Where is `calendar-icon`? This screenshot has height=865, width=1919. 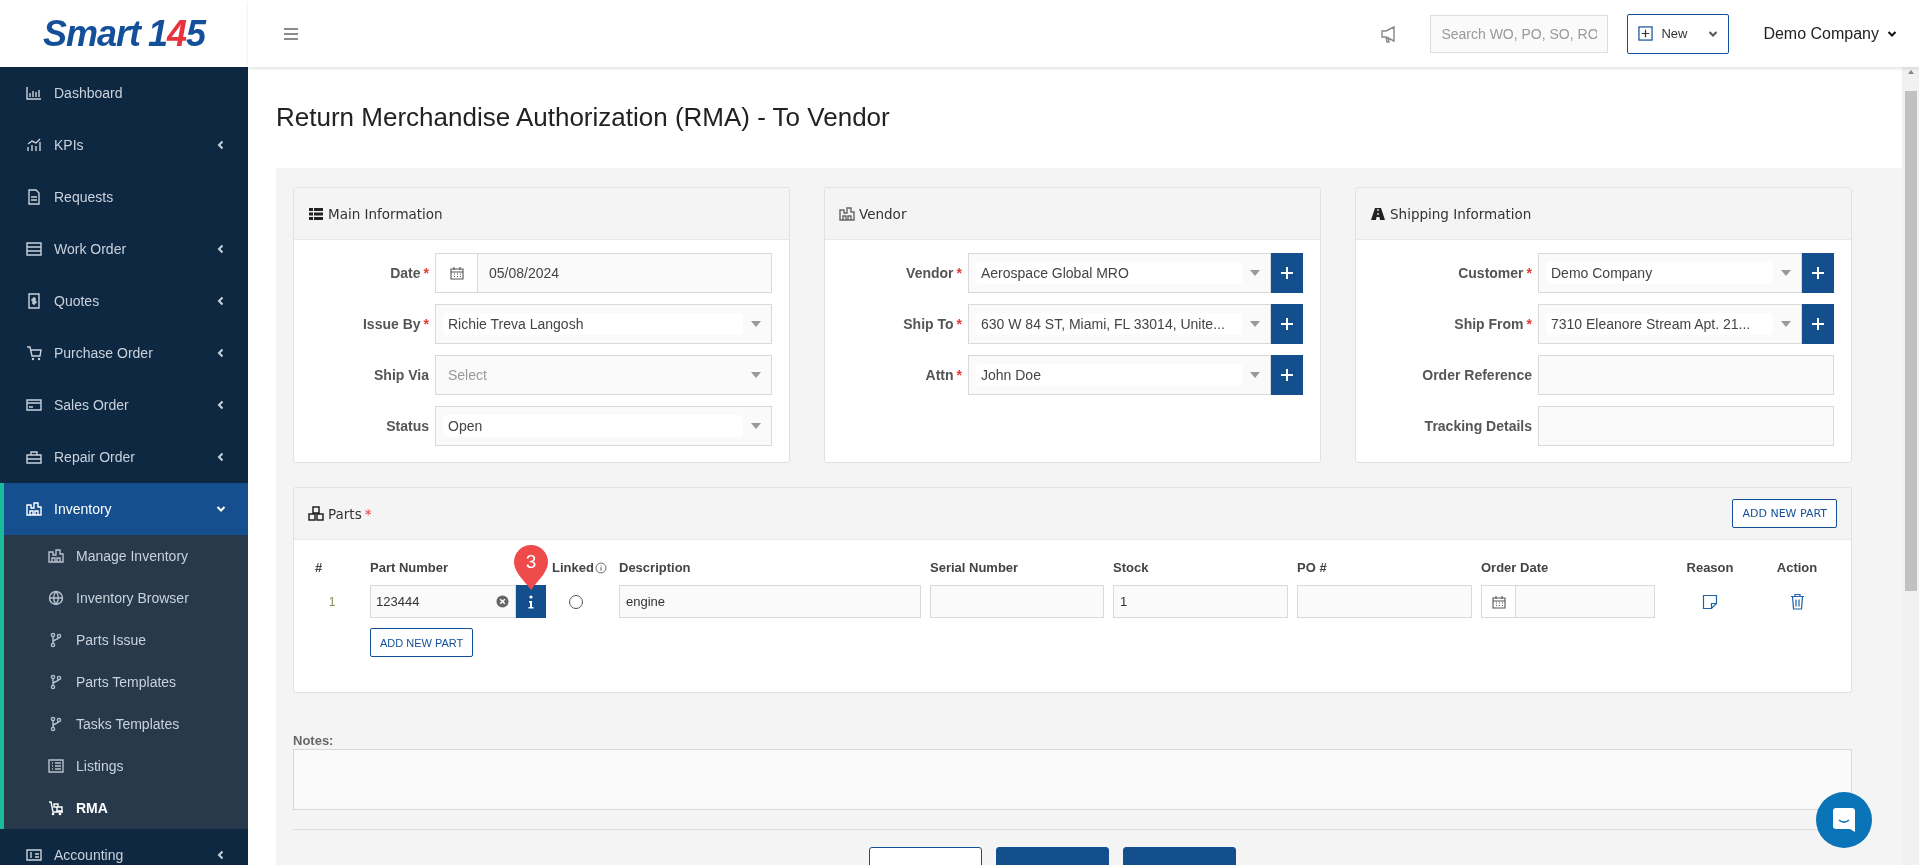
calendar-icon is located at coordinates (1498, 601).